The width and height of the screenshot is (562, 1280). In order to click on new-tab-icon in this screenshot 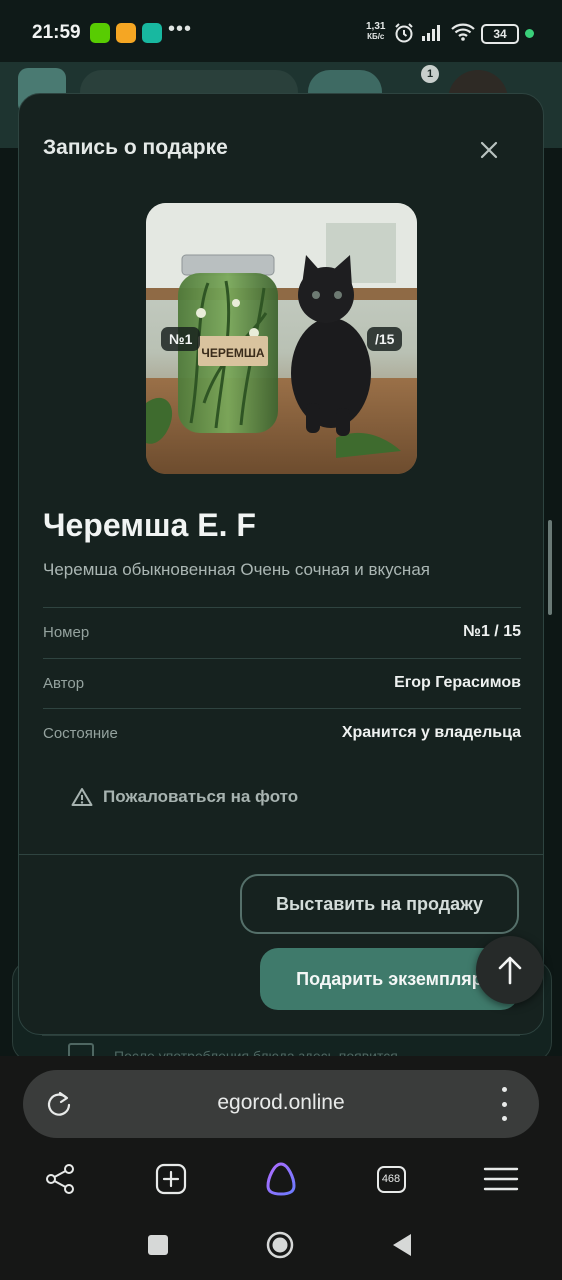, I will do `click(171, 1179)`.